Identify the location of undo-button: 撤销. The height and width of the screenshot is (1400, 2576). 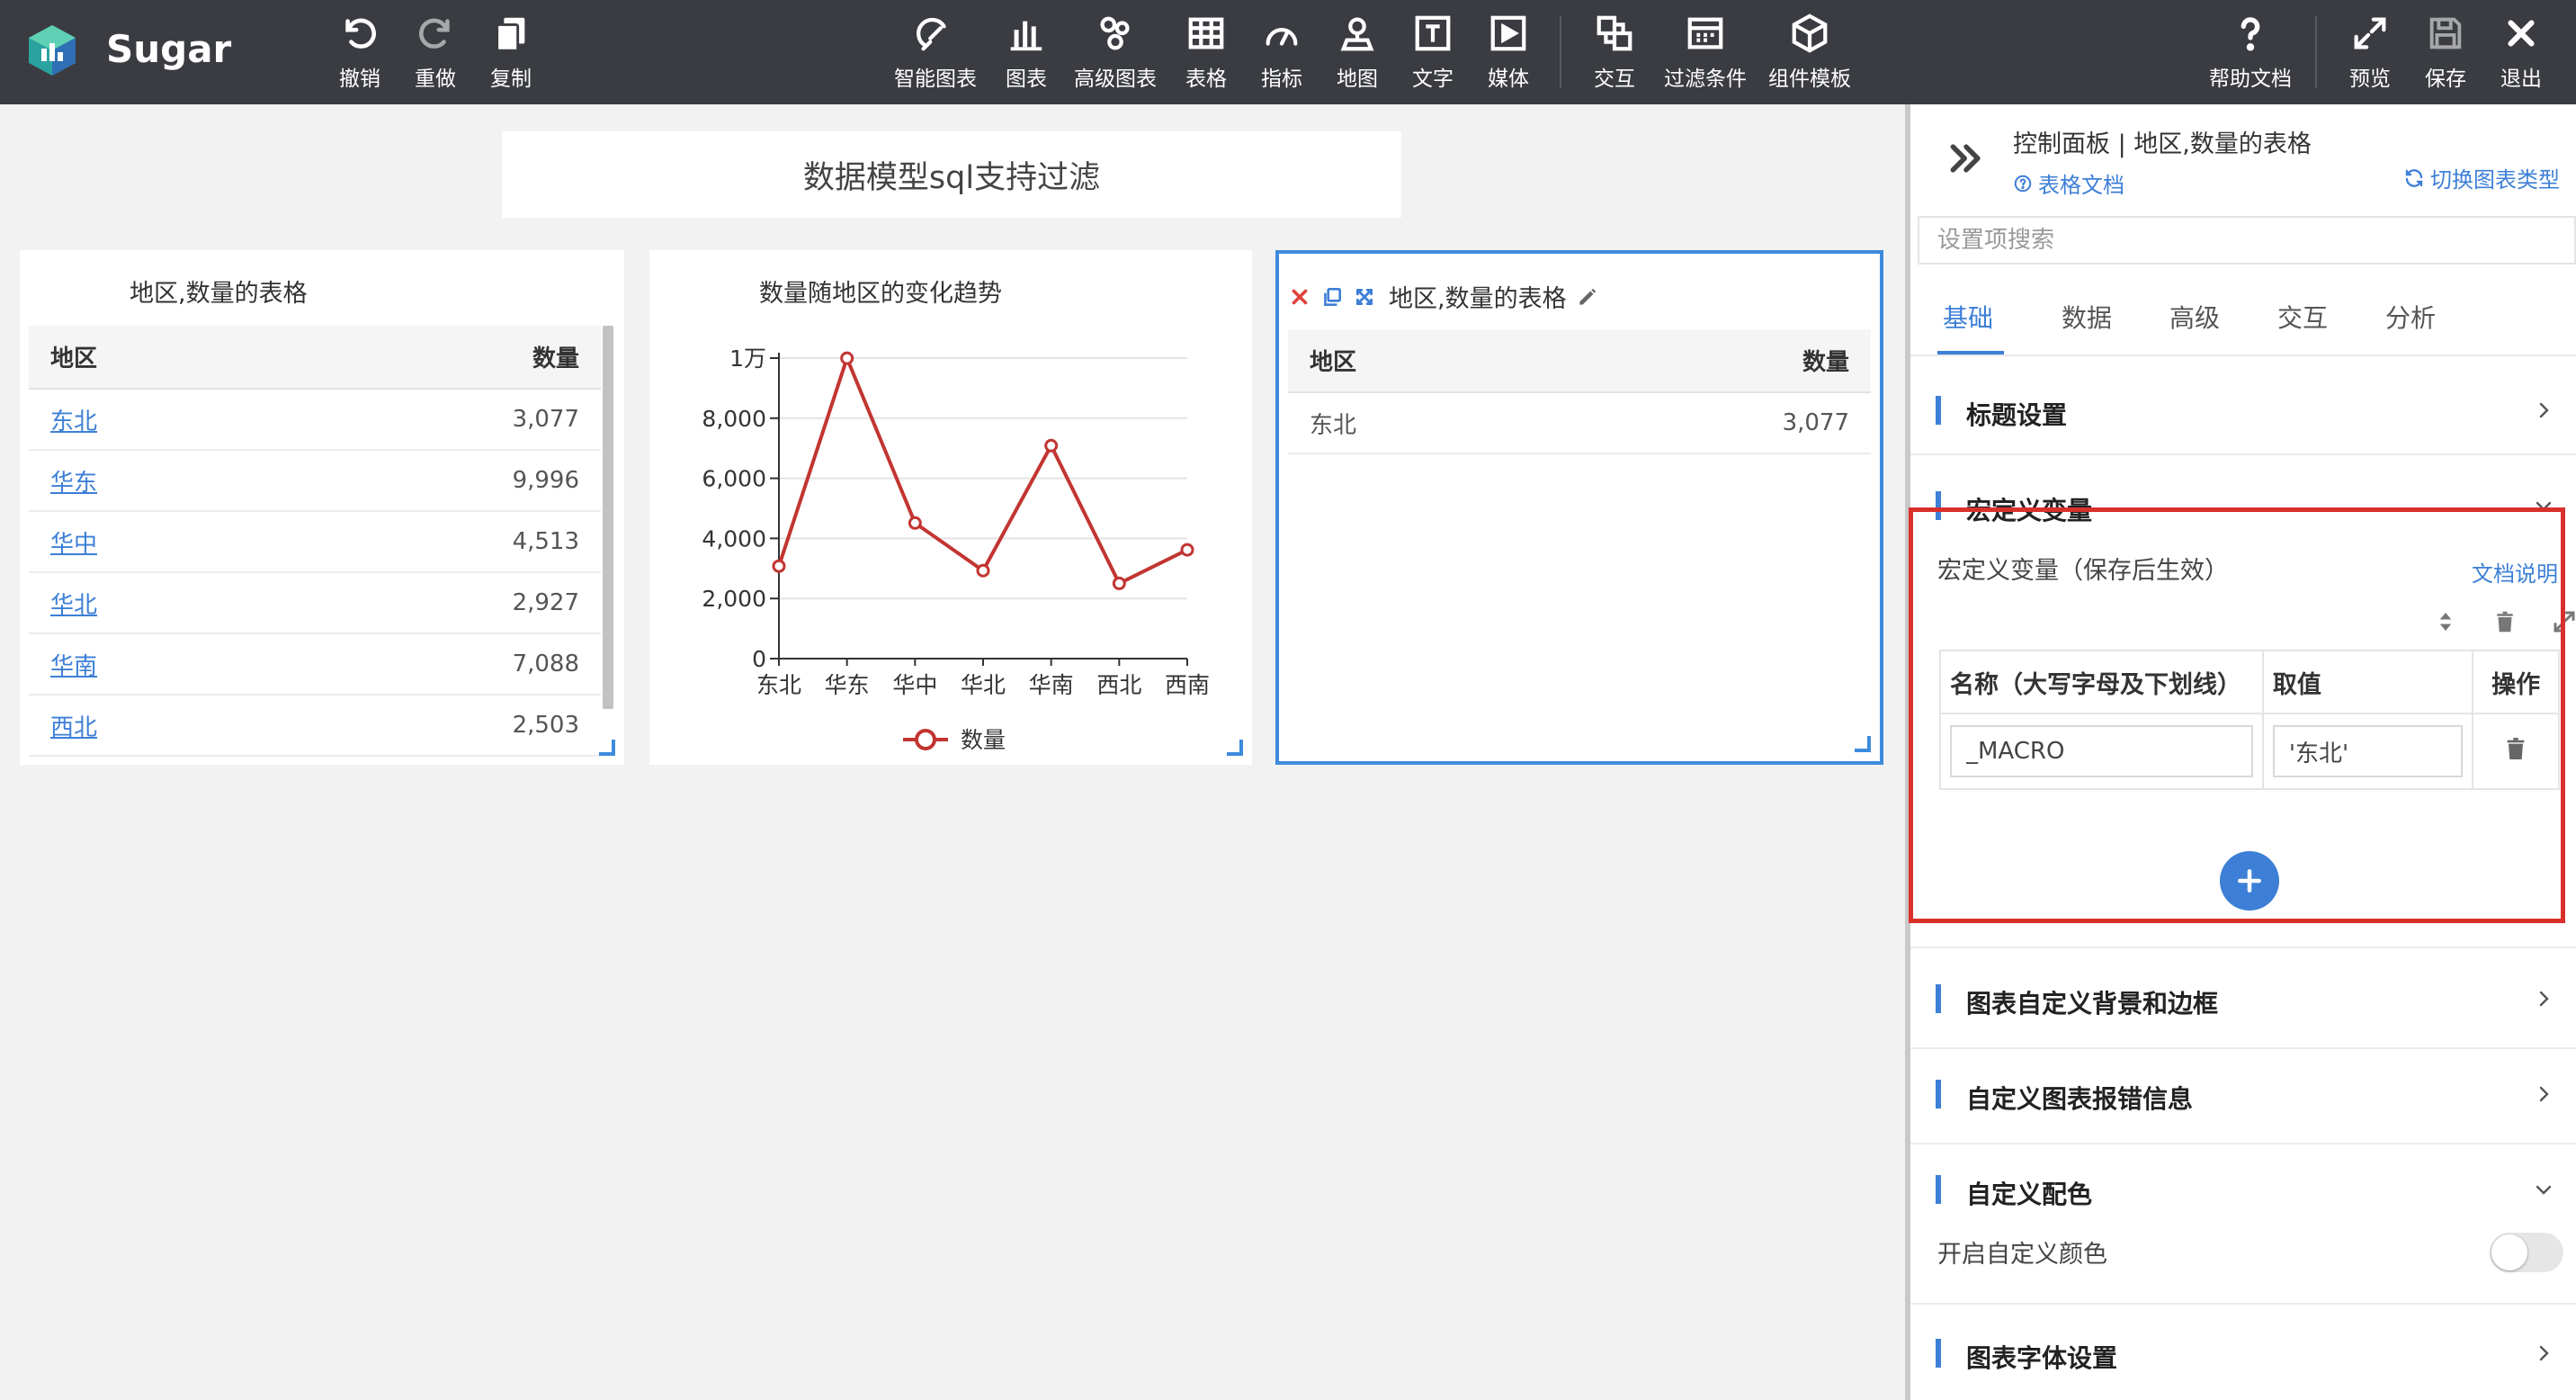
(359, 53).